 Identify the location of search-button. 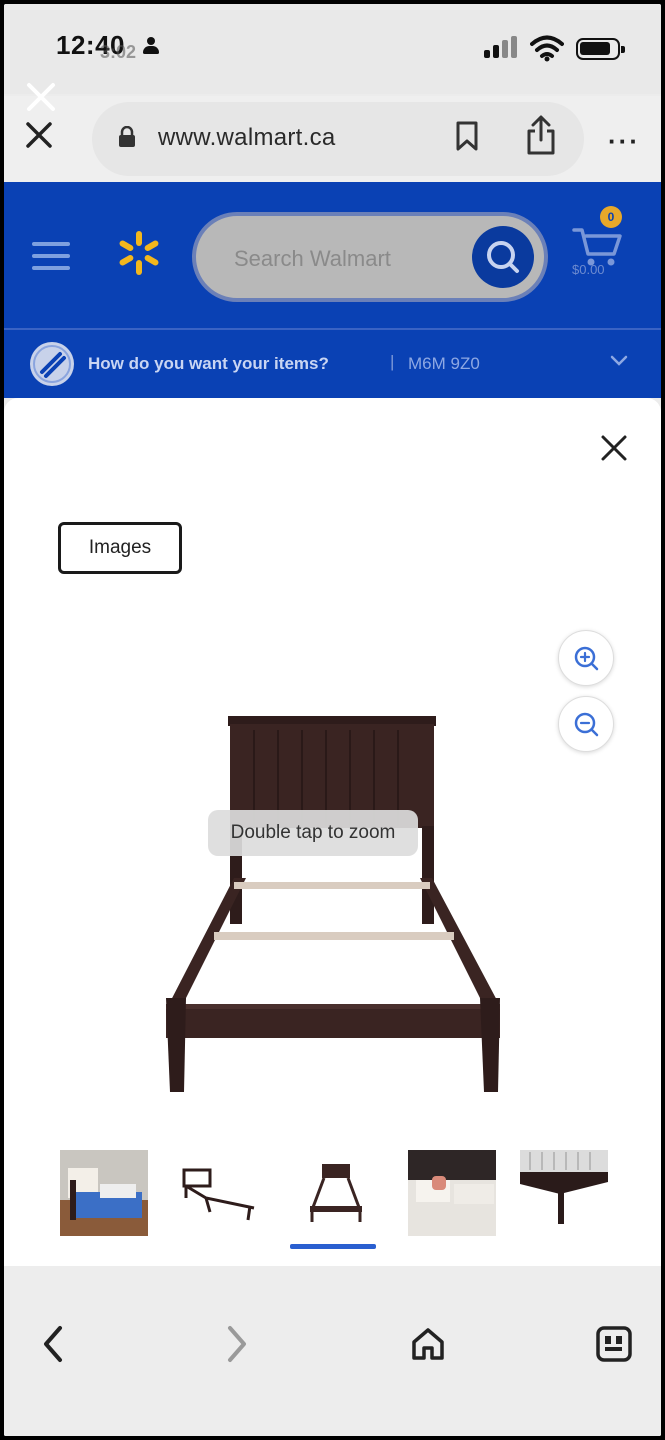
(503, 257).